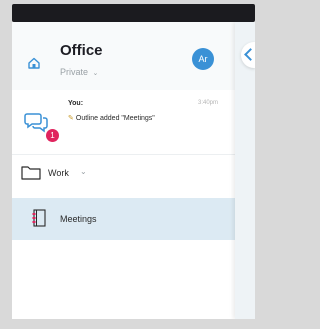  Describe the element at coordinates (208, 103) in the screenshot. I see `chat-timestamp: 3:40pm` at that location.